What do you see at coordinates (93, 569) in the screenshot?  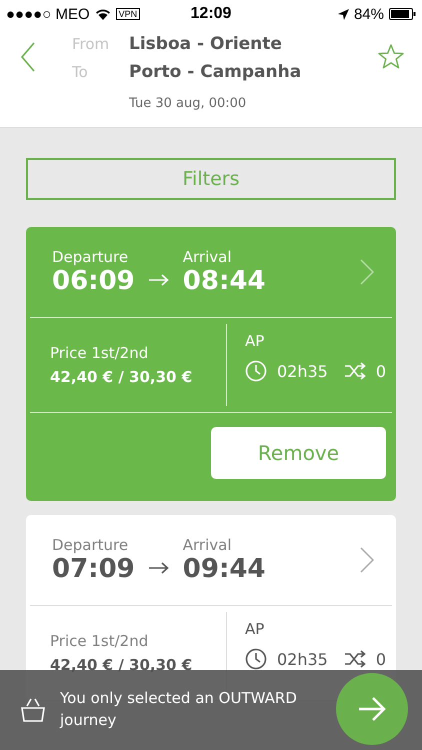 I see `departure-time: 07:09` at bounding box center [93, 569].